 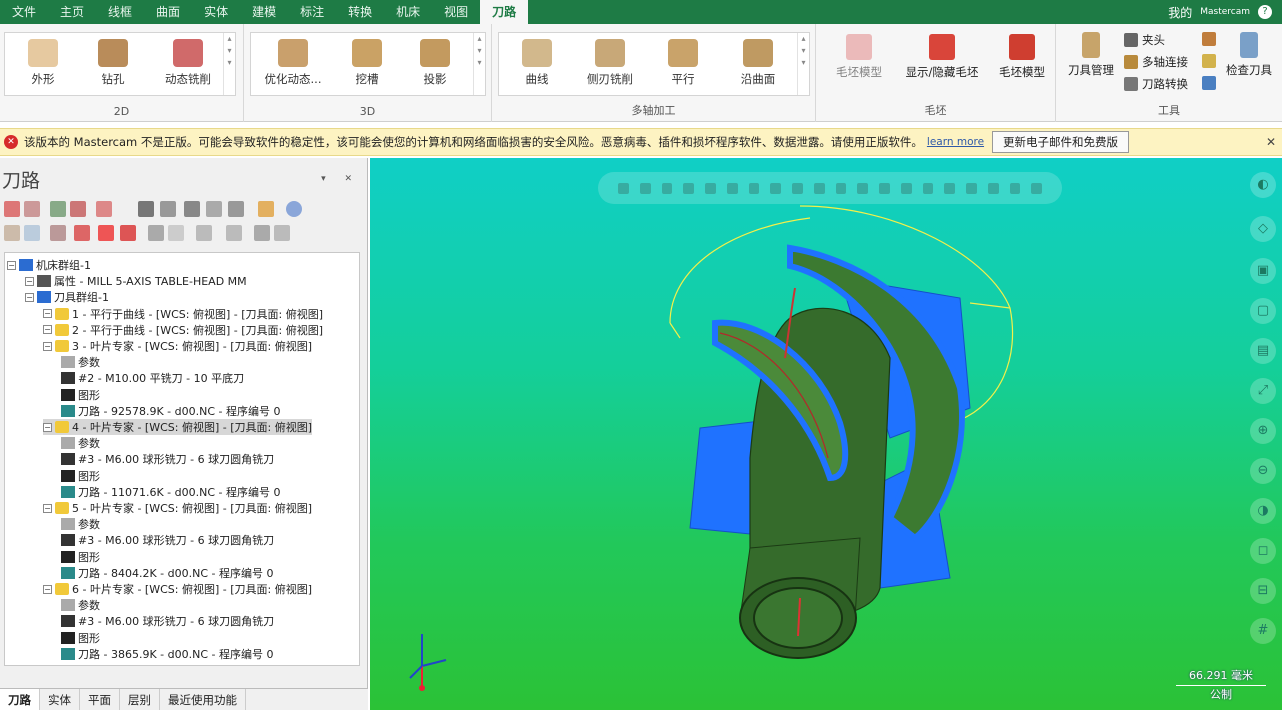 What do you see at coordinates (610, 65) in the screenshot?
I see `swarf-button: 侧刃铣削` at bounding box center [610, 65].